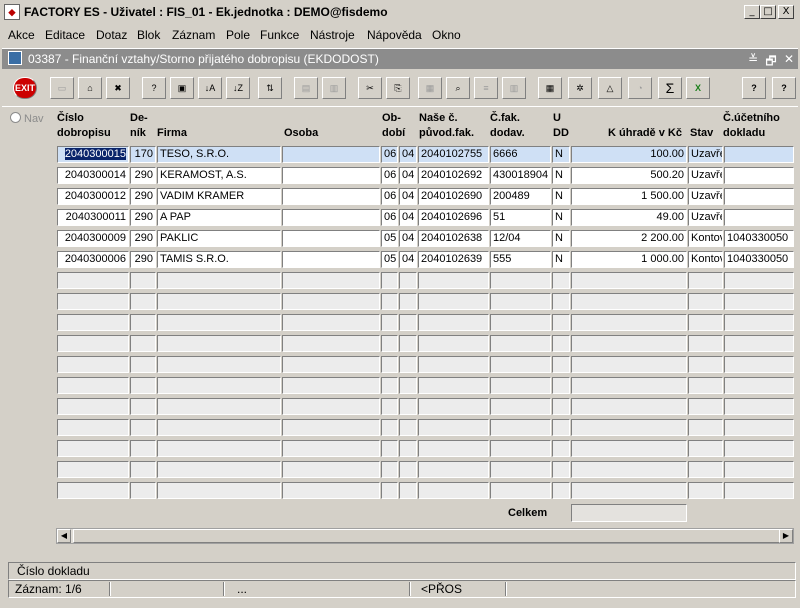 This screenshot has width=800, height=608. What do you see at coordinates (430, 88) in the screenshot?
I see `paste-icon: ▦` at bounding box center [430, 88].